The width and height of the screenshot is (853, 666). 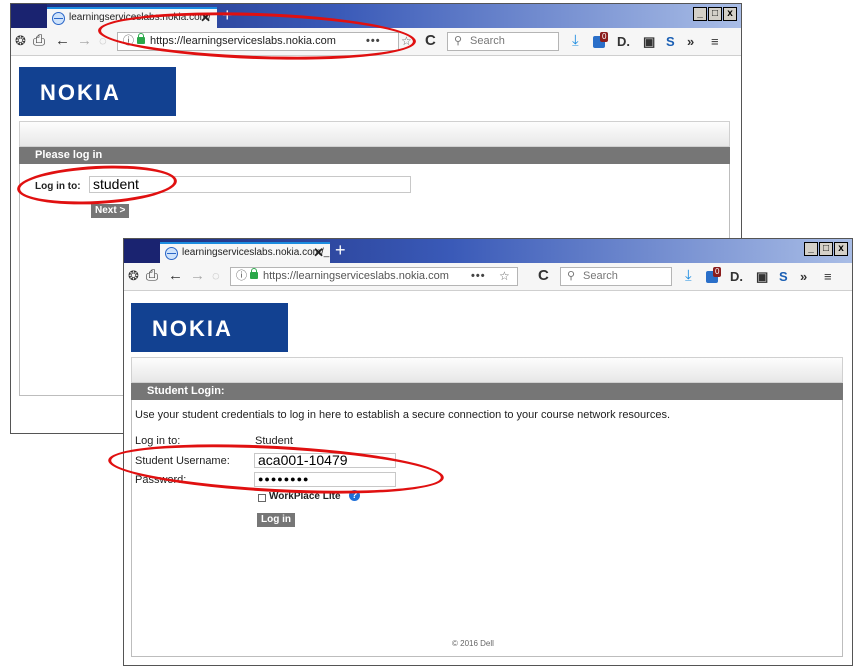 What do you see at coordinates (186, 391) in the screenshot?
I see `section-title: Student Login:` at bounding box center [186, 391].